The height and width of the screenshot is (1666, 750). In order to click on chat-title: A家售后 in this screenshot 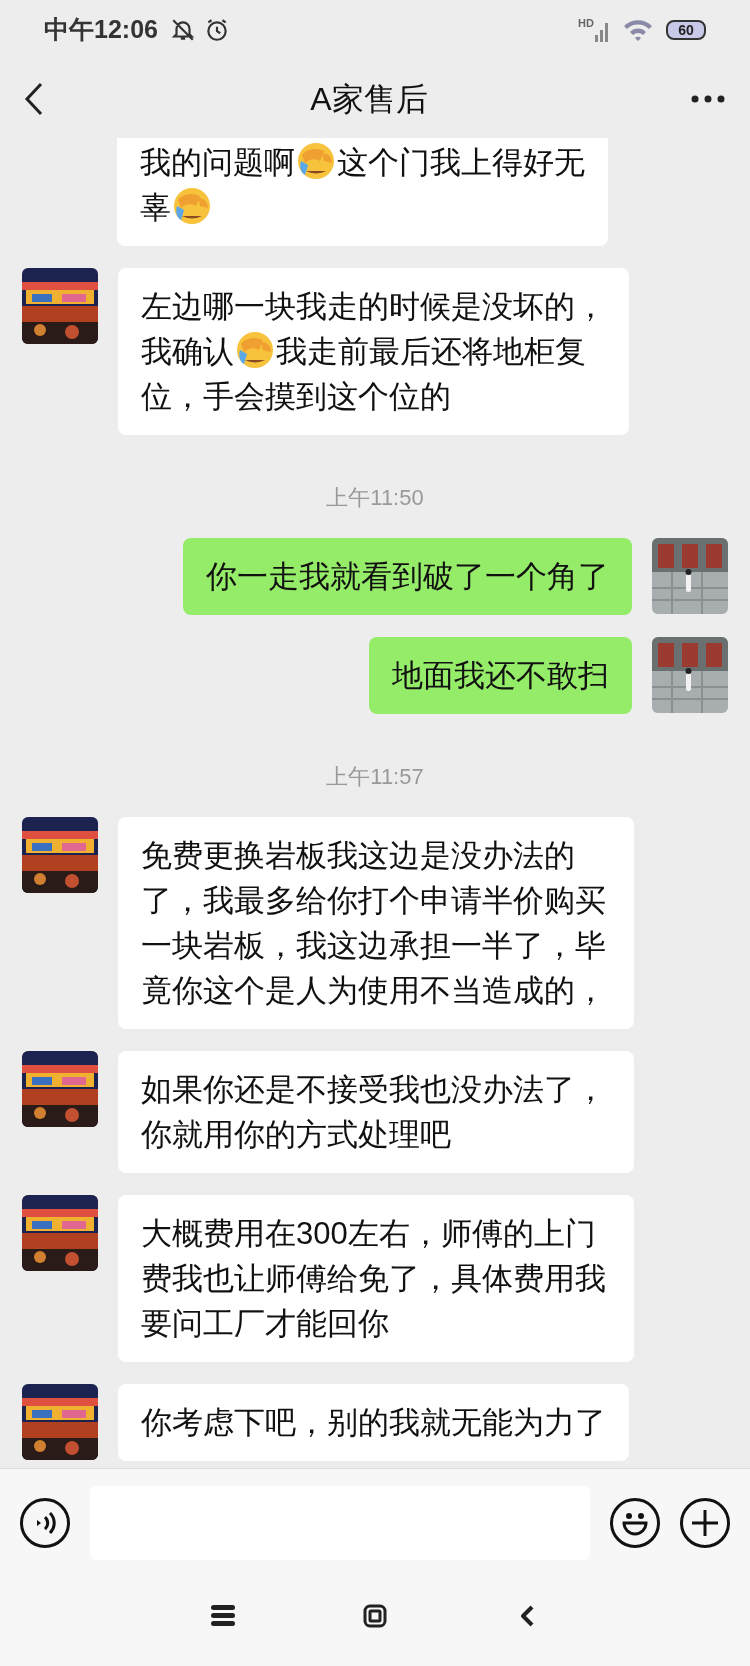, I will do `click(369, 99)`.